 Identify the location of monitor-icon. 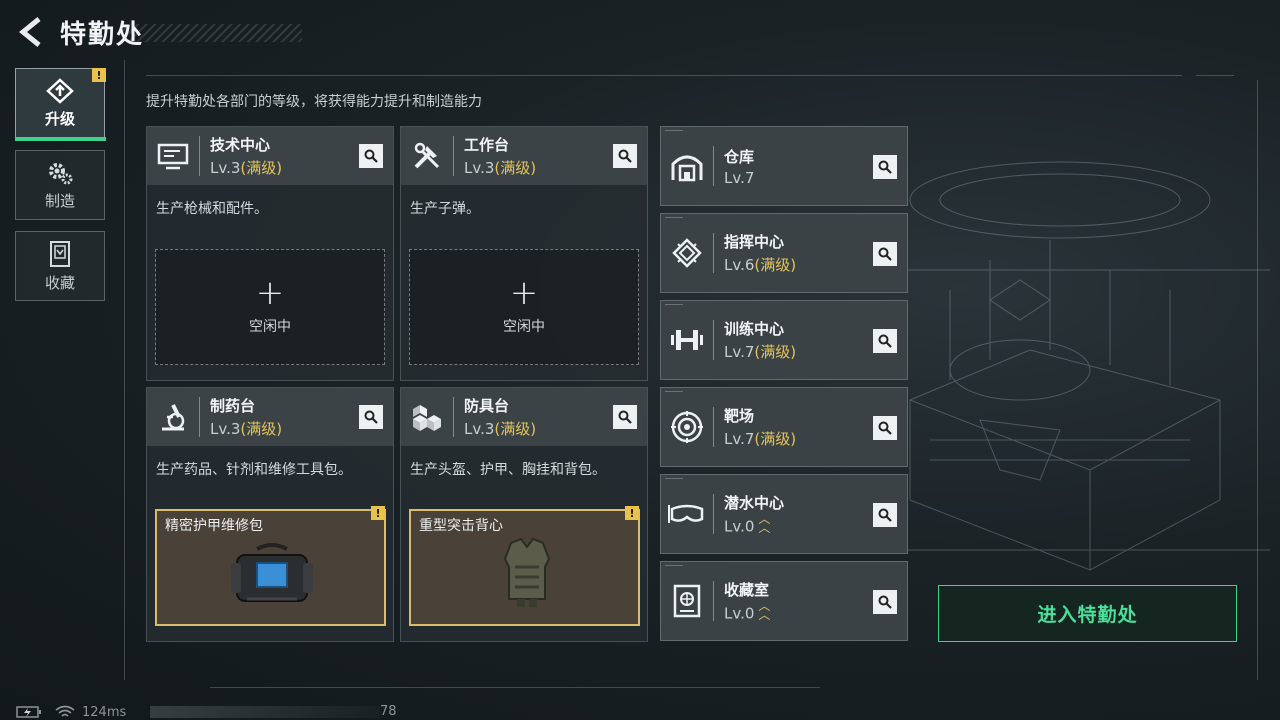
(173, 156).